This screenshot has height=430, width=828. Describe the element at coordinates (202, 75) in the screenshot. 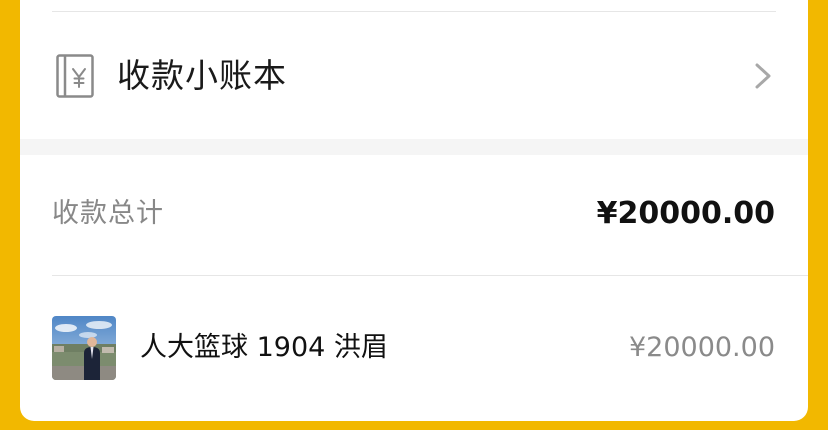

I see `ledger-label: 收款小账本` at that location.